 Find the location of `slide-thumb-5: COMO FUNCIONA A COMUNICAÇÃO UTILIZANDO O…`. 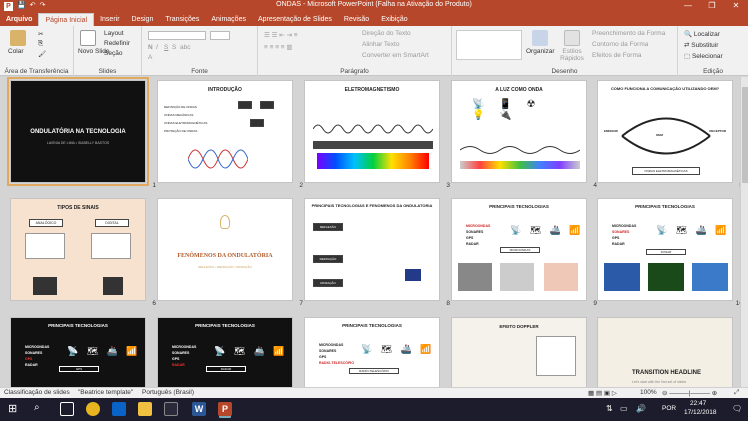

slide-thumb-5: COMO FUNCIONA A COMUNICAÇÃO UTILIZANDO O… is located at coordinates (668, 134).